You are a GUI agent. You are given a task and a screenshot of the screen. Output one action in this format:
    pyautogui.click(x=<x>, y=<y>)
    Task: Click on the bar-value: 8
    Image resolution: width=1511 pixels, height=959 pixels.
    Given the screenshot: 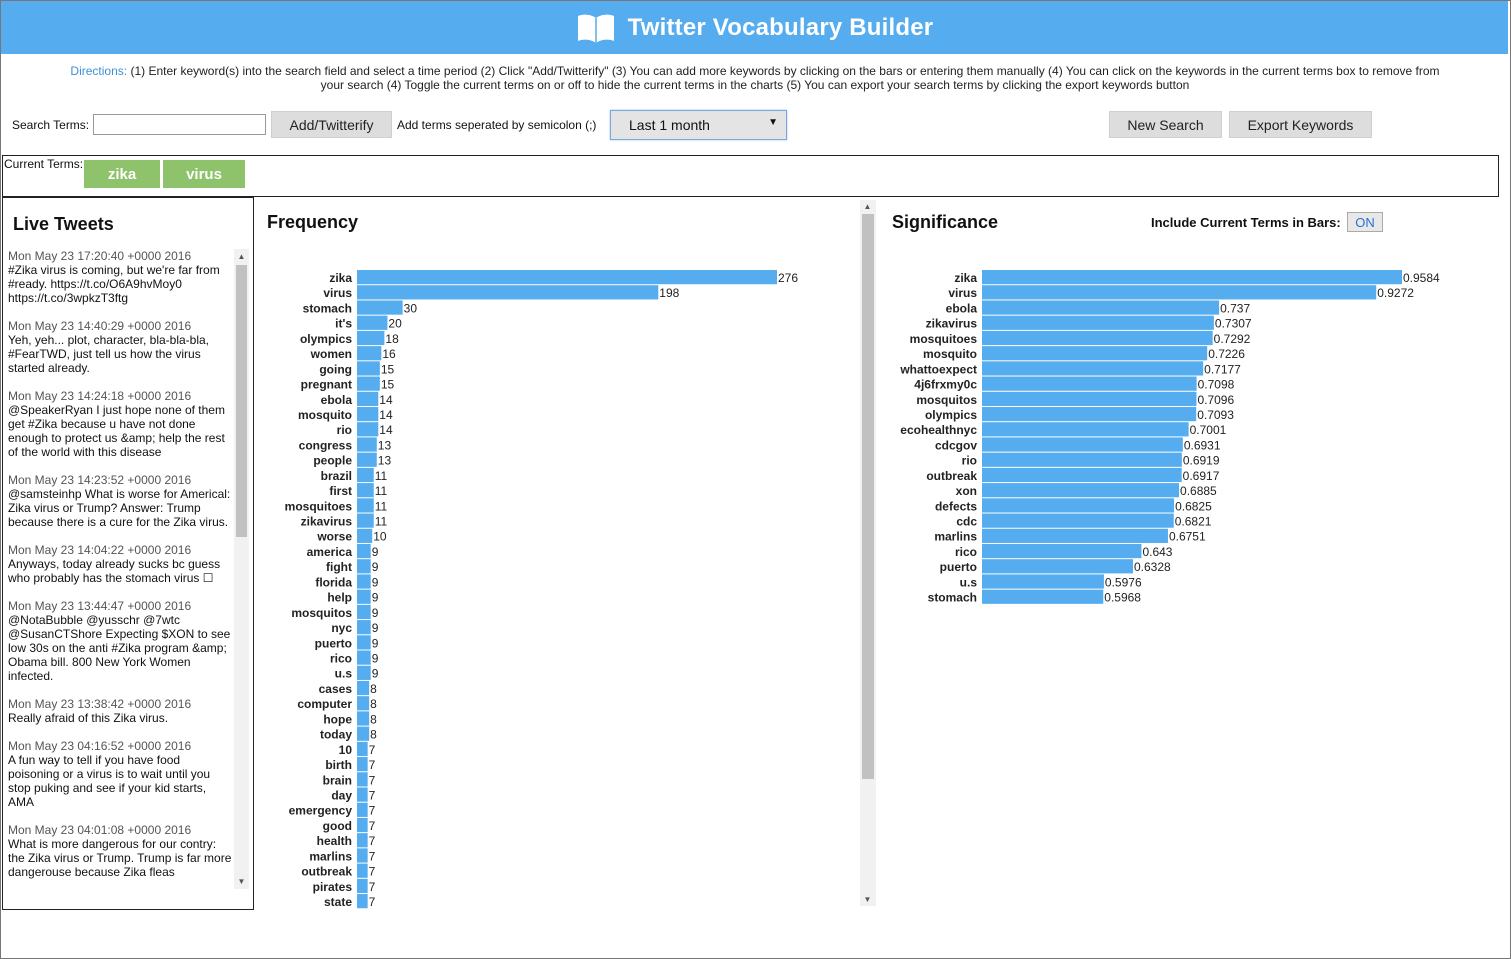 What is the action you would take?
    pyautogui.click(x=373, y=719)
    